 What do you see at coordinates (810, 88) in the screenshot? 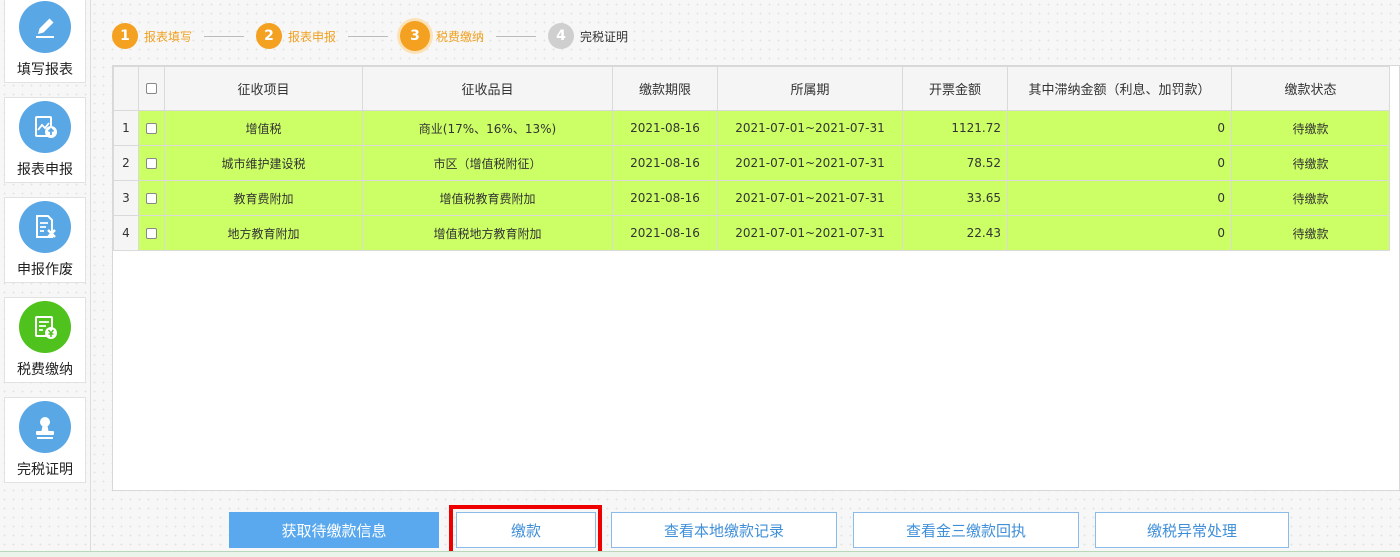
I see `column-header: 所属期` at bounding box center [810, 88].